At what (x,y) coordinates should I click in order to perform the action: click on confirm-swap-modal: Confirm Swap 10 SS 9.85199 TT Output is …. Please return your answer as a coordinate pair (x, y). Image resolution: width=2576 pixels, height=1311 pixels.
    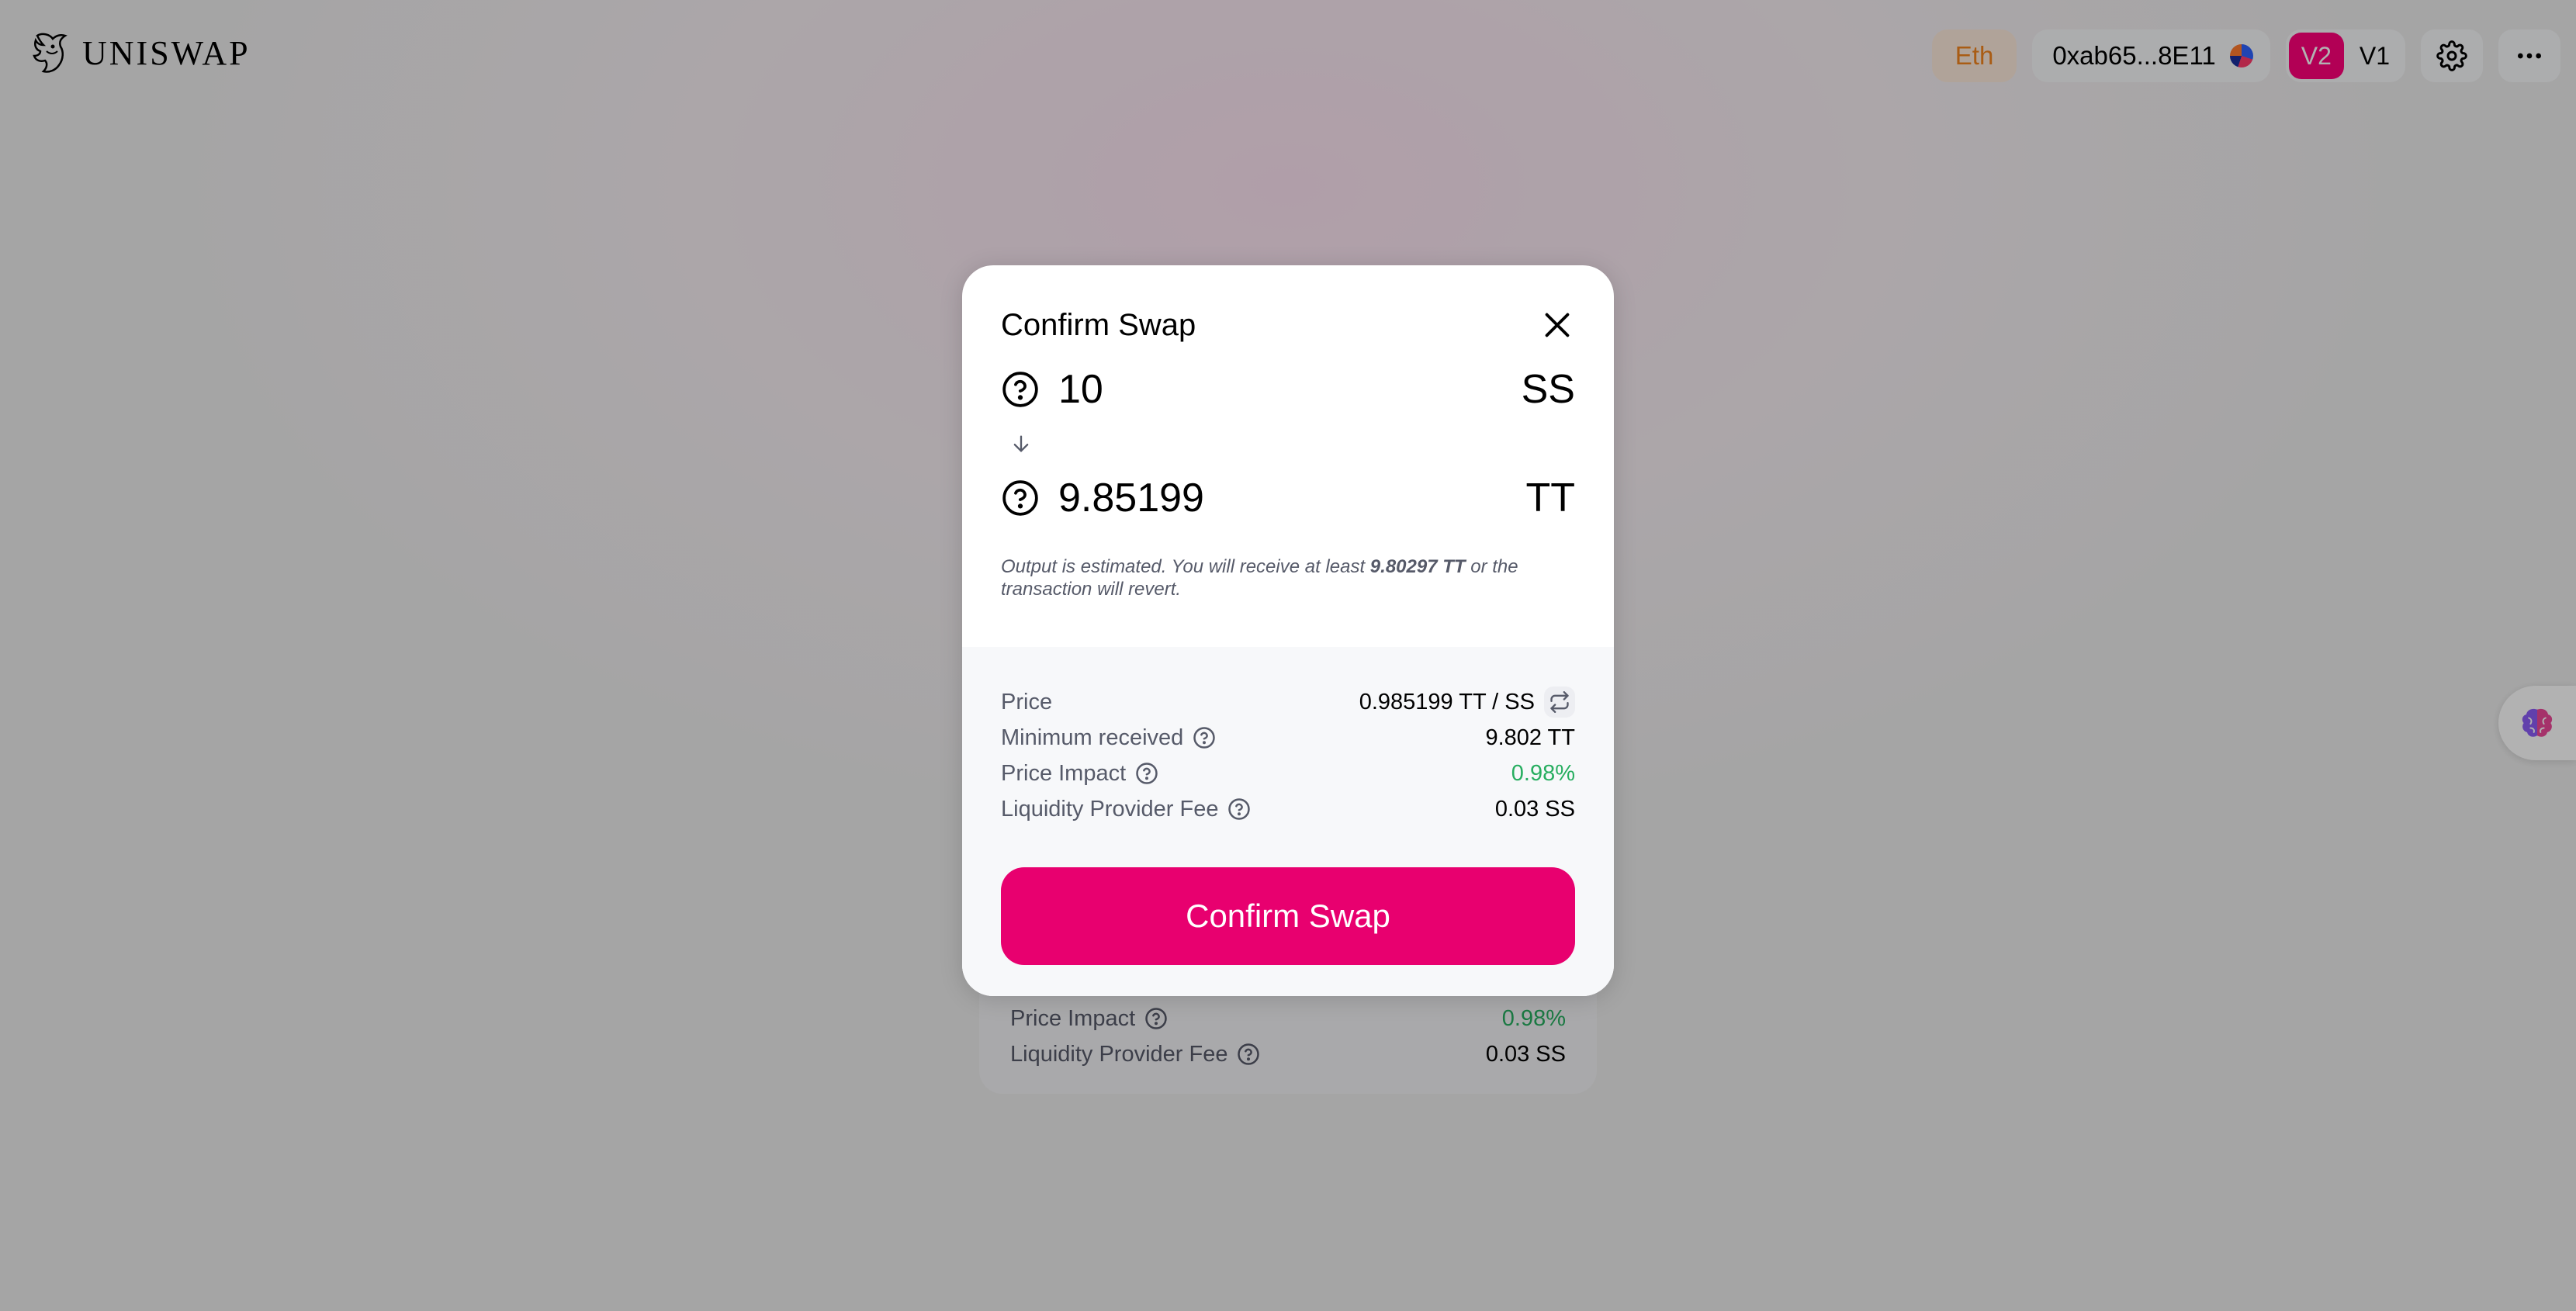
    Looking at the image, I should click on (1288, 630).